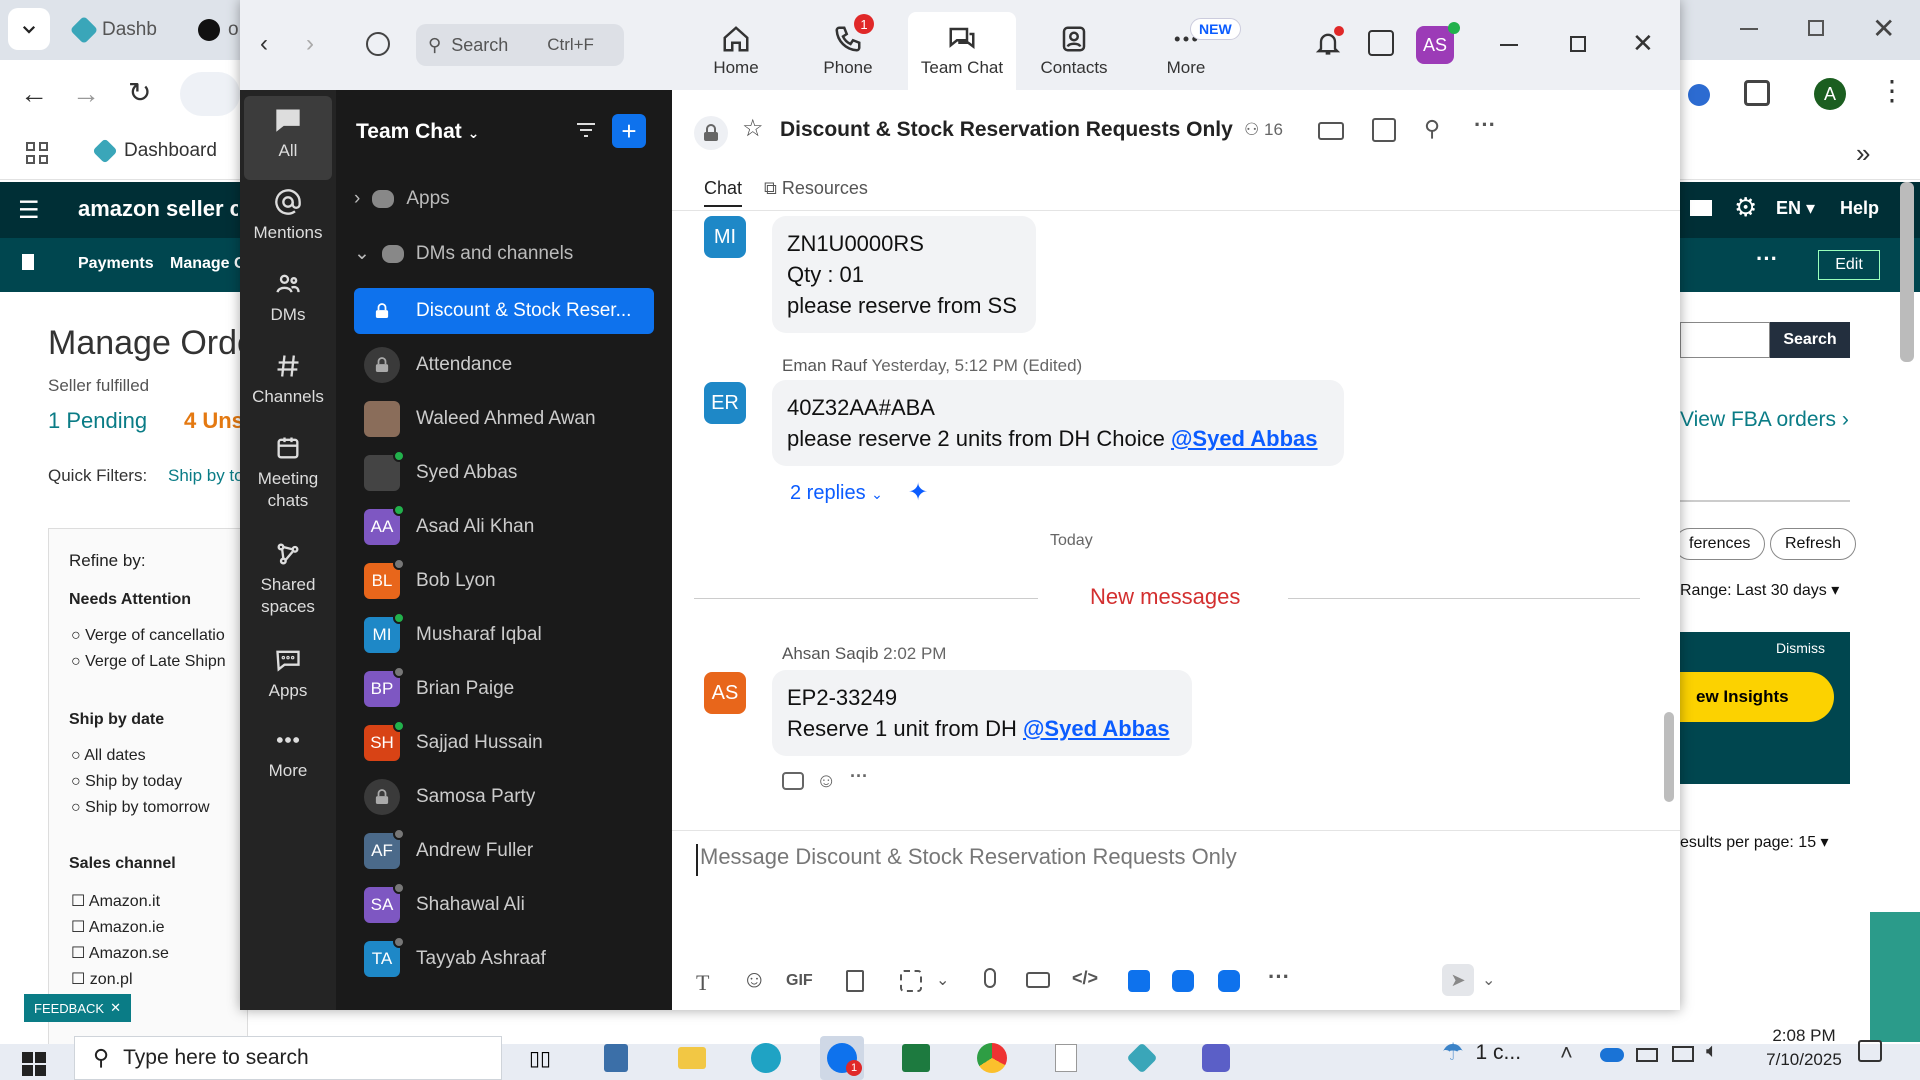 The image size is (1920, 1080). What do you see at coordinates (855, 981) in the screenshot?
I see `file-icon` at bounding box center [855, 981].